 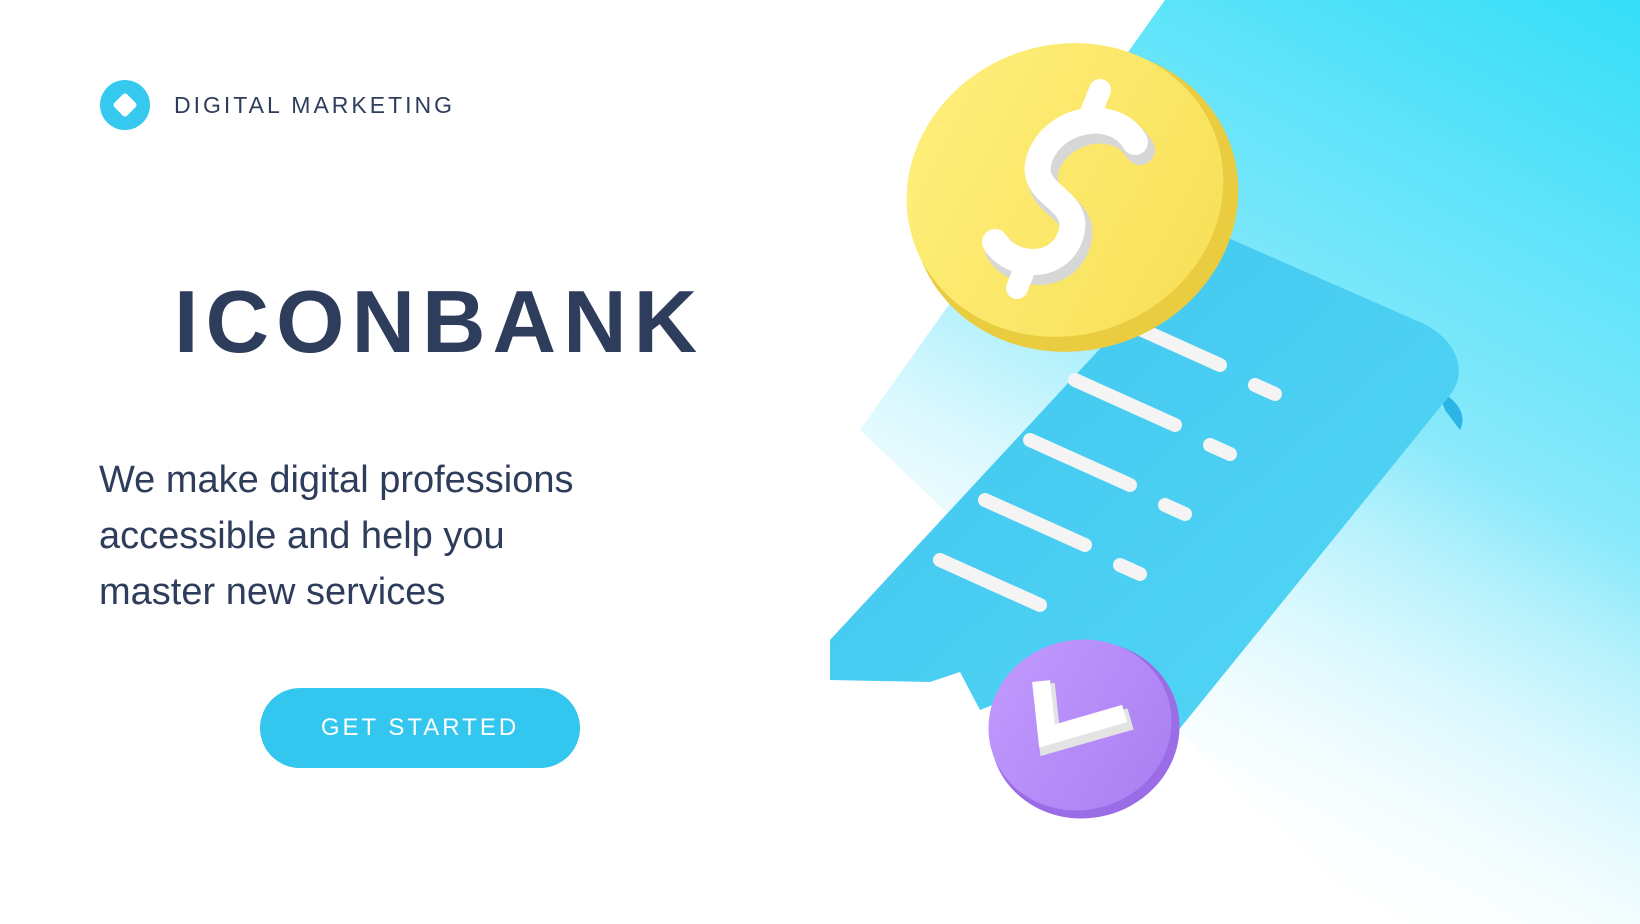 What do you see at coordinates (336, 480) in the screenshot?
I see `tagline-line: We make digital professions` at bounding box center [336, 480].